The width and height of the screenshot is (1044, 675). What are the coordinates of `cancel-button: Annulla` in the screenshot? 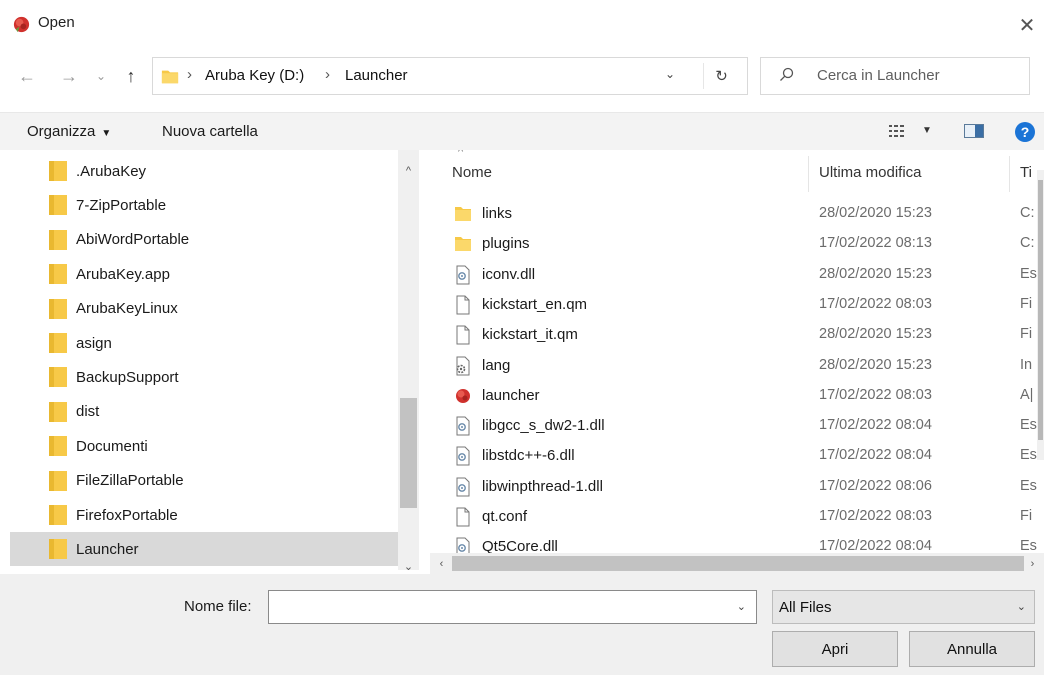 It's located at (972, 649).